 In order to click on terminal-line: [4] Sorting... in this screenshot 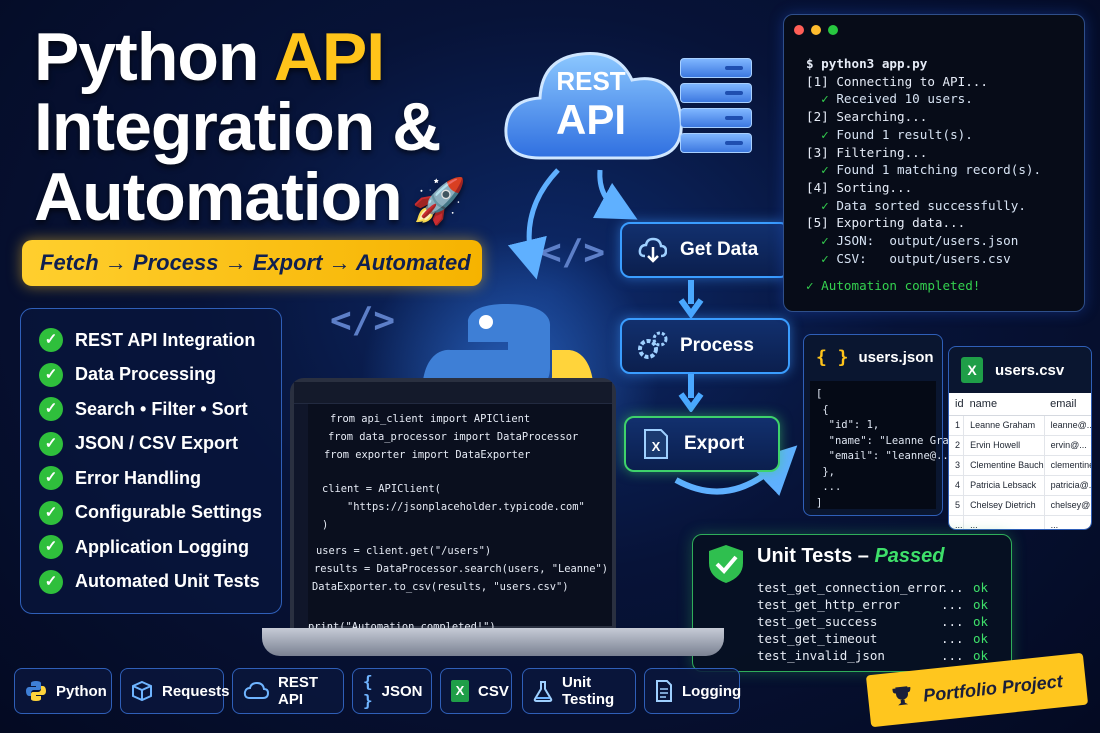, I will do `click(923, 188)`.